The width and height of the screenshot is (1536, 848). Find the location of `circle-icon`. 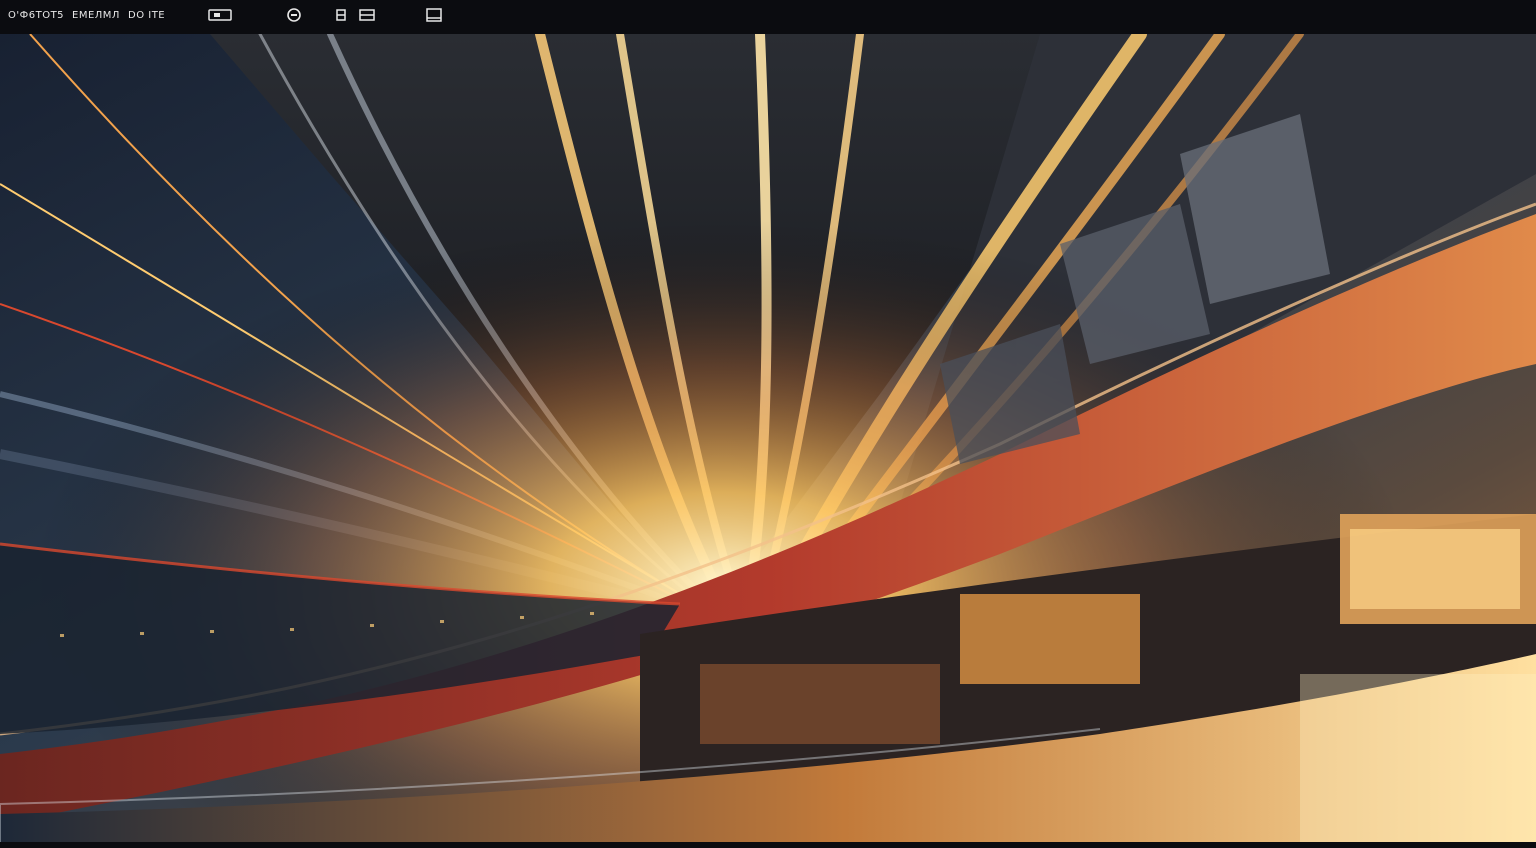

circle-icon is located at coordinates (294, 15).